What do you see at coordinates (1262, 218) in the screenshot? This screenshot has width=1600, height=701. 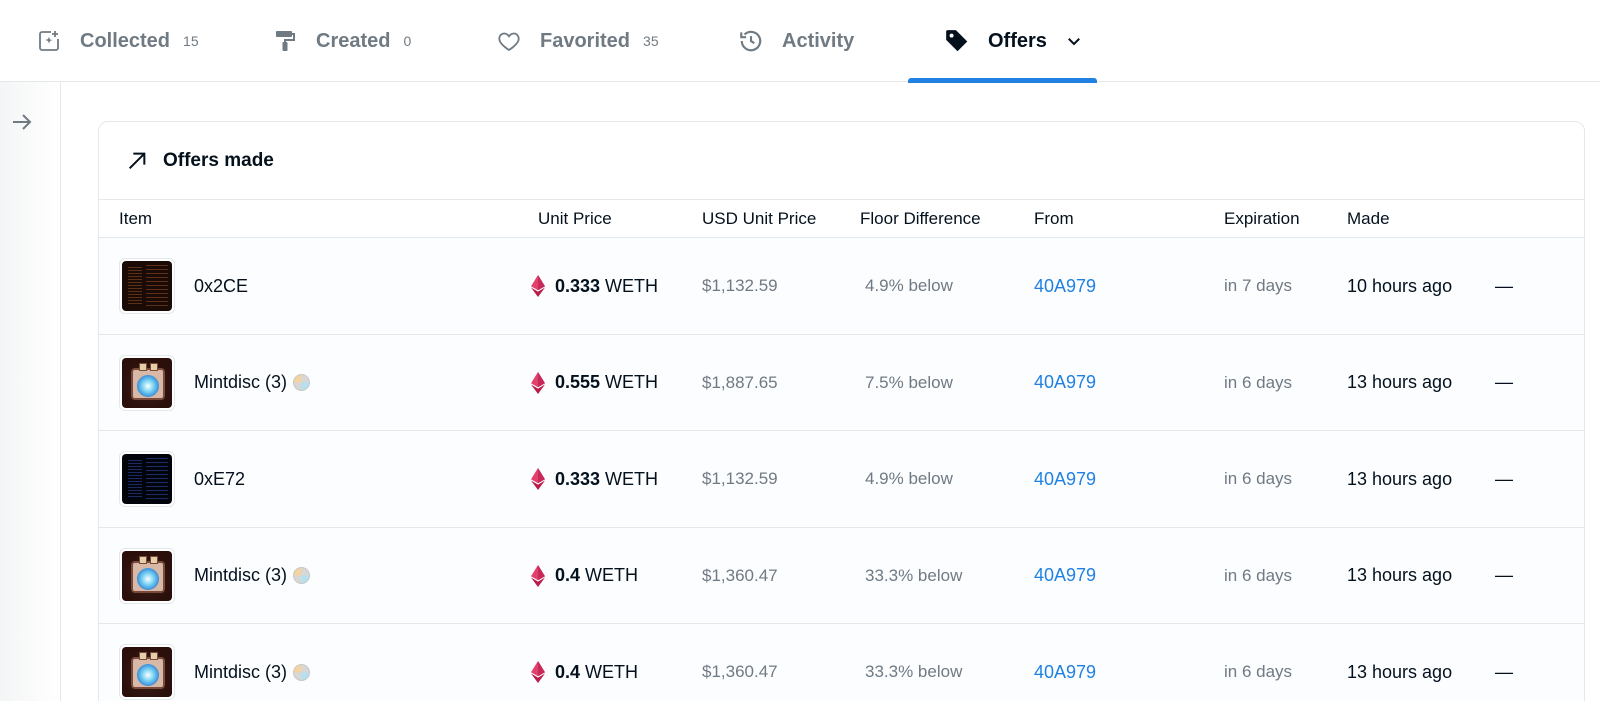 I see `column-header-expiration: Expiration` at bounding box center [1262, 218].